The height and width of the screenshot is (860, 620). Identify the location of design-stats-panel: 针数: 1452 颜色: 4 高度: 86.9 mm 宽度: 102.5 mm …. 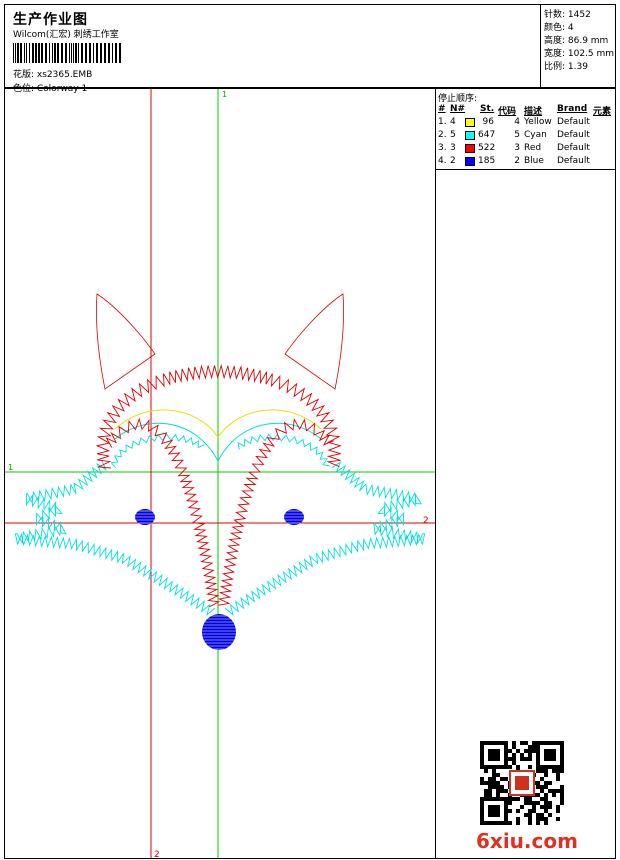
(578, 46).